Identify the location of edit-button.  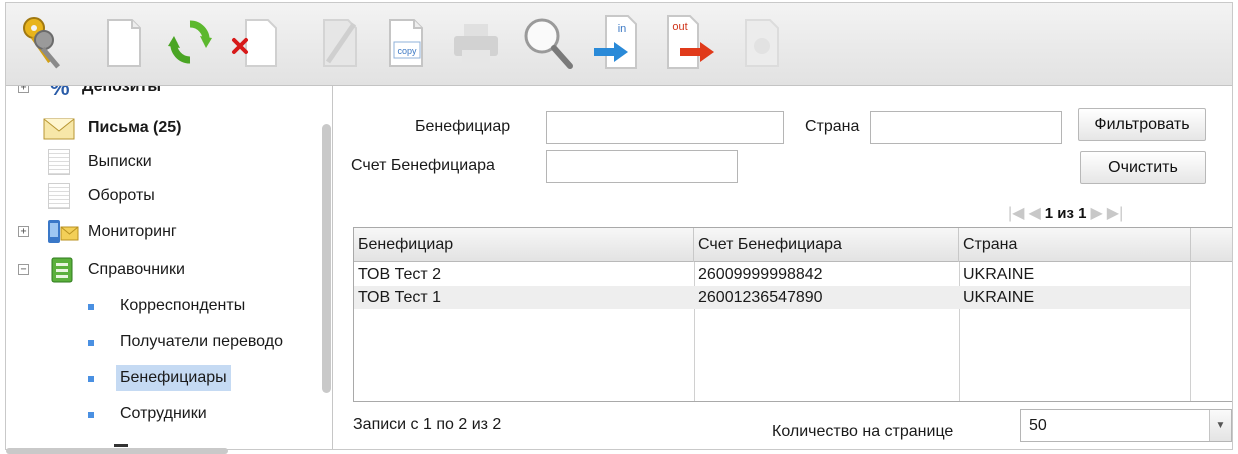
(340, 42).